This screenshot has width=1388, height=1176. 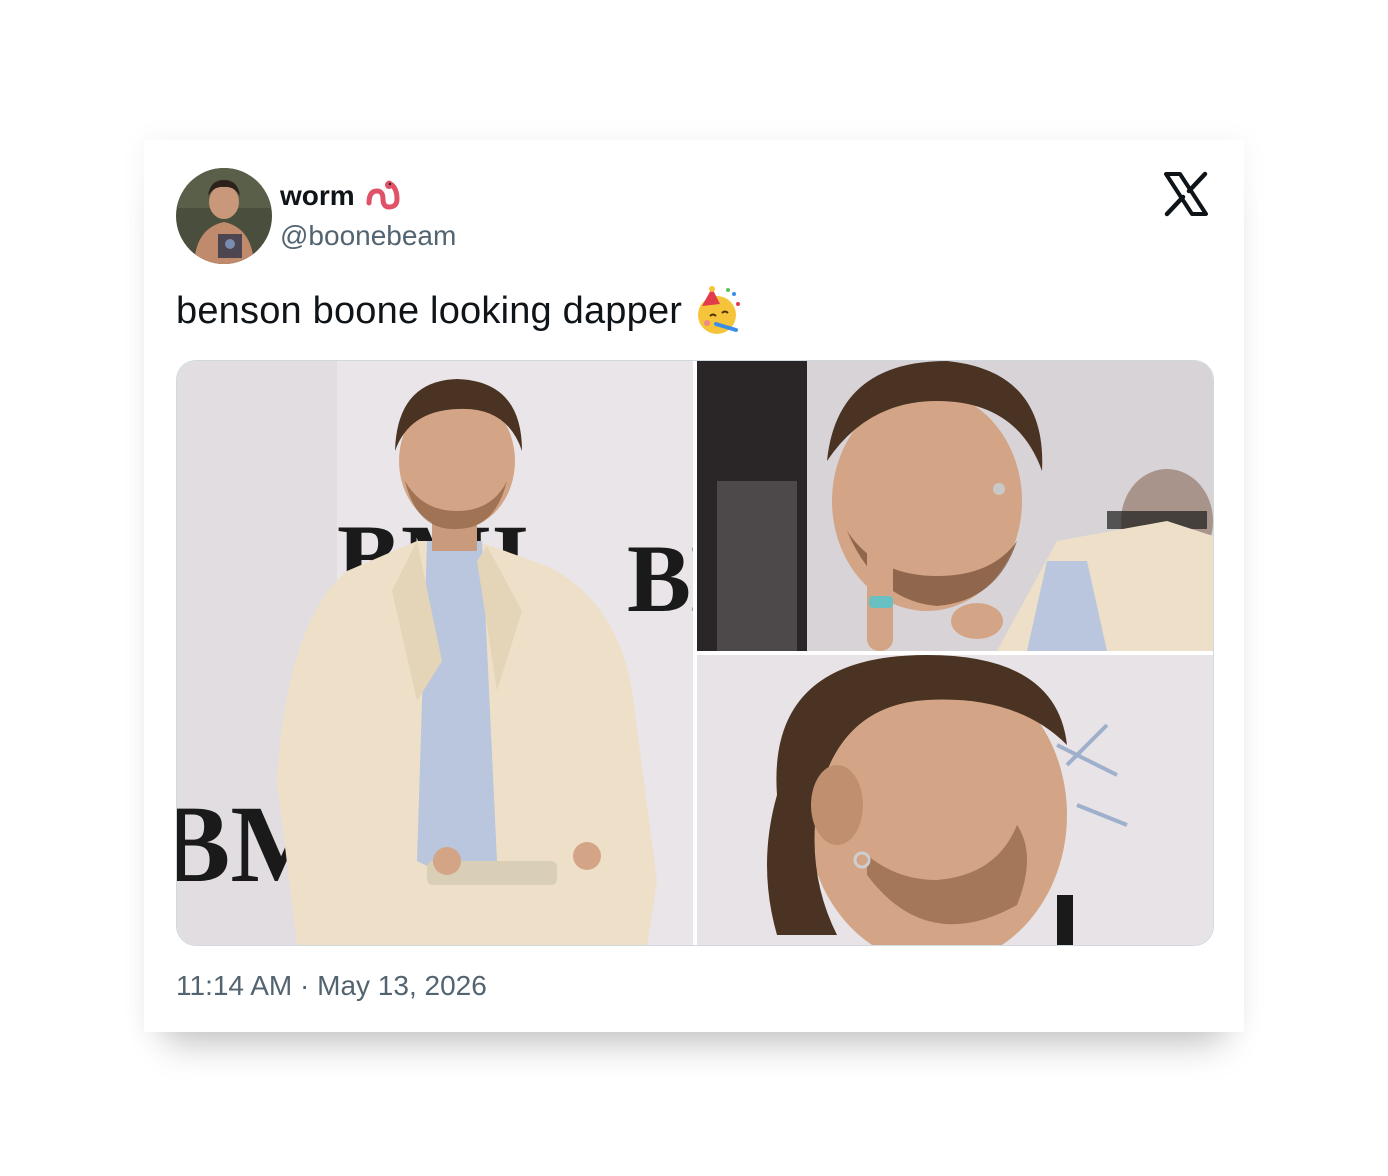 What do you see at coordinates (317, 196) in the screenshot?
I see `display-name: worm` at bounding box center [317, 196].